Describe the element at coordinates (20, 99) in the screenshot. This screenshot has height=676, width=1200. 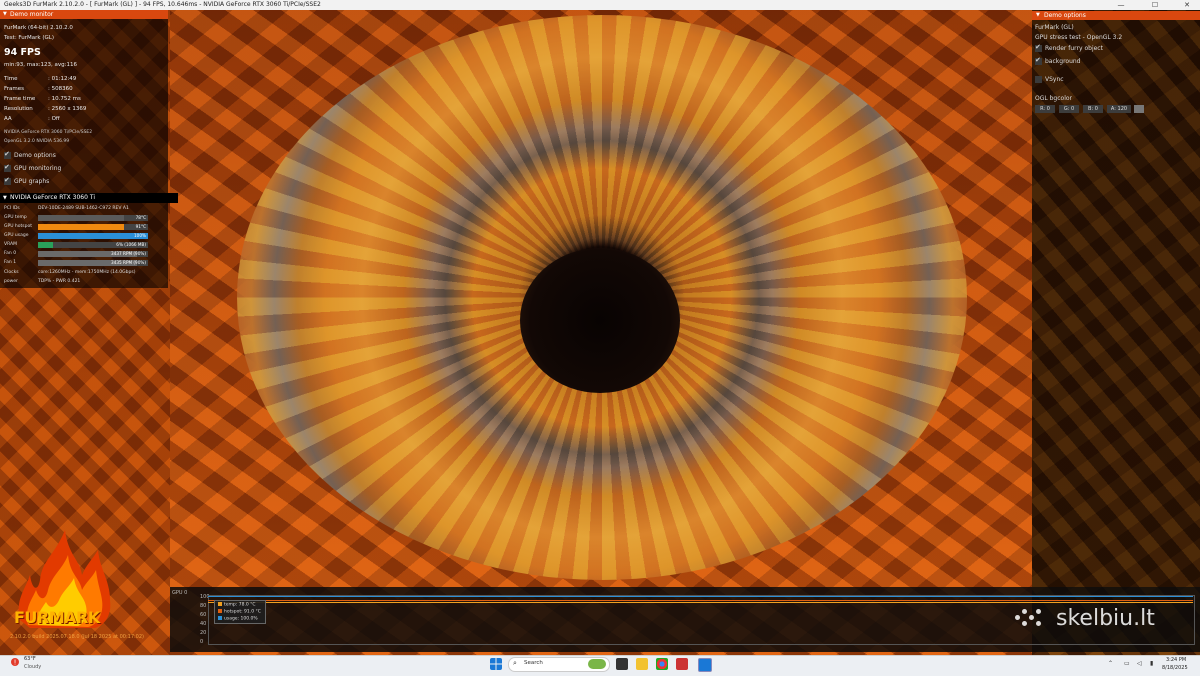
I see `stat-label: Frame time` at that location.